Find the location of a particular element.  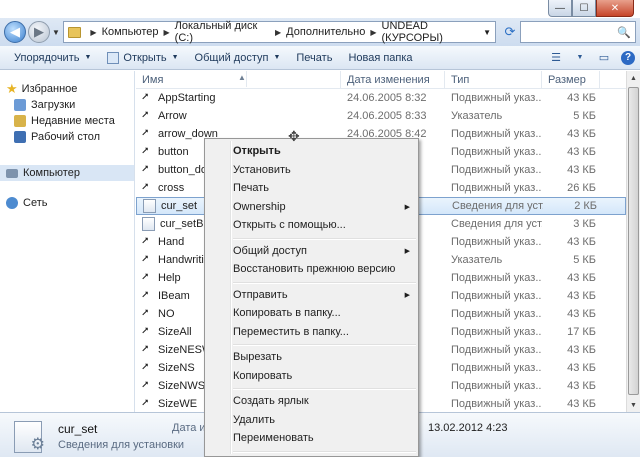

search-input: 🔍 is located at coordinates (578, 32).